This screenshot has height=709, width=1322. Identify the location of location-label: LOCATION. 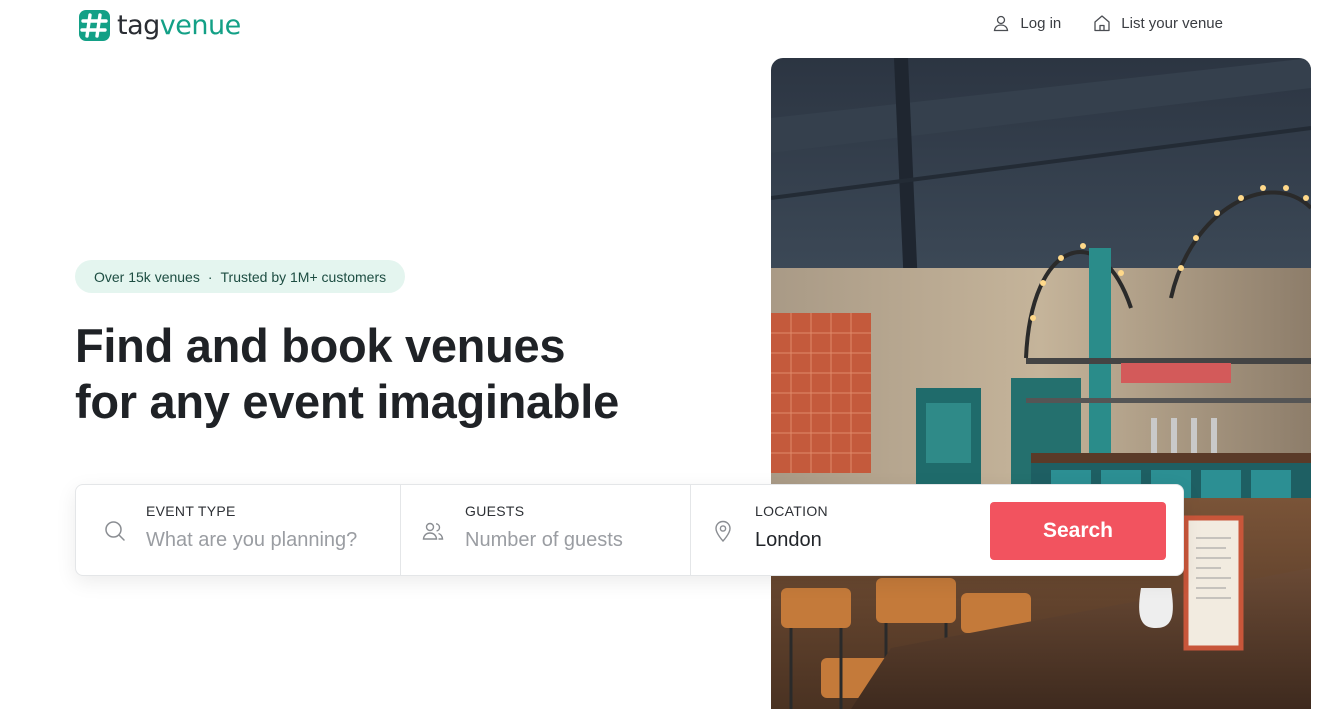
(791, 511).